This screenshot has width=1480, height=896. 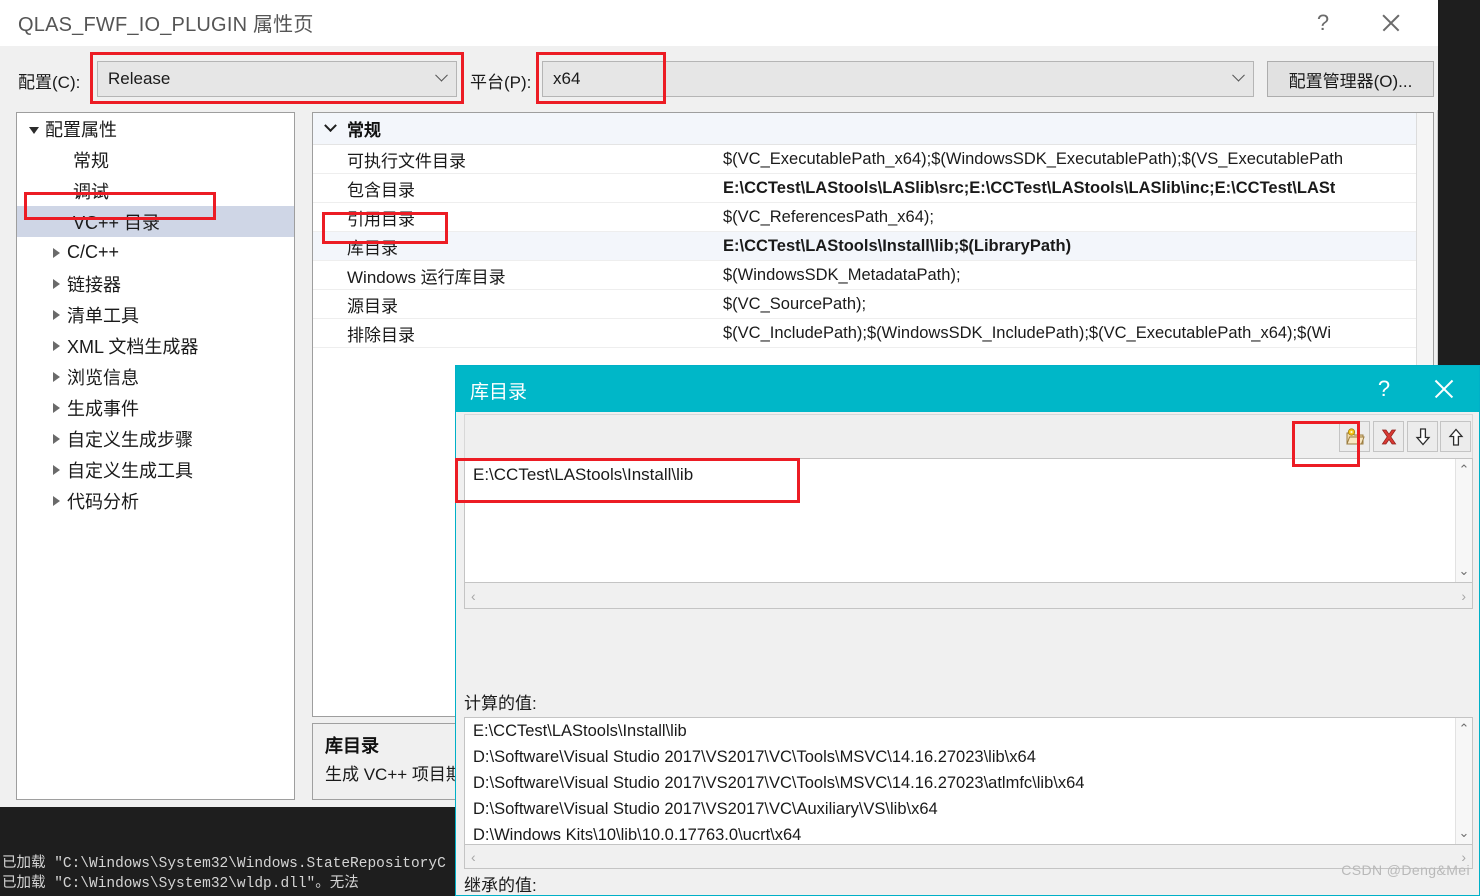 I want to click on dialog-help-button: ?, so click(x=1384, y=389).